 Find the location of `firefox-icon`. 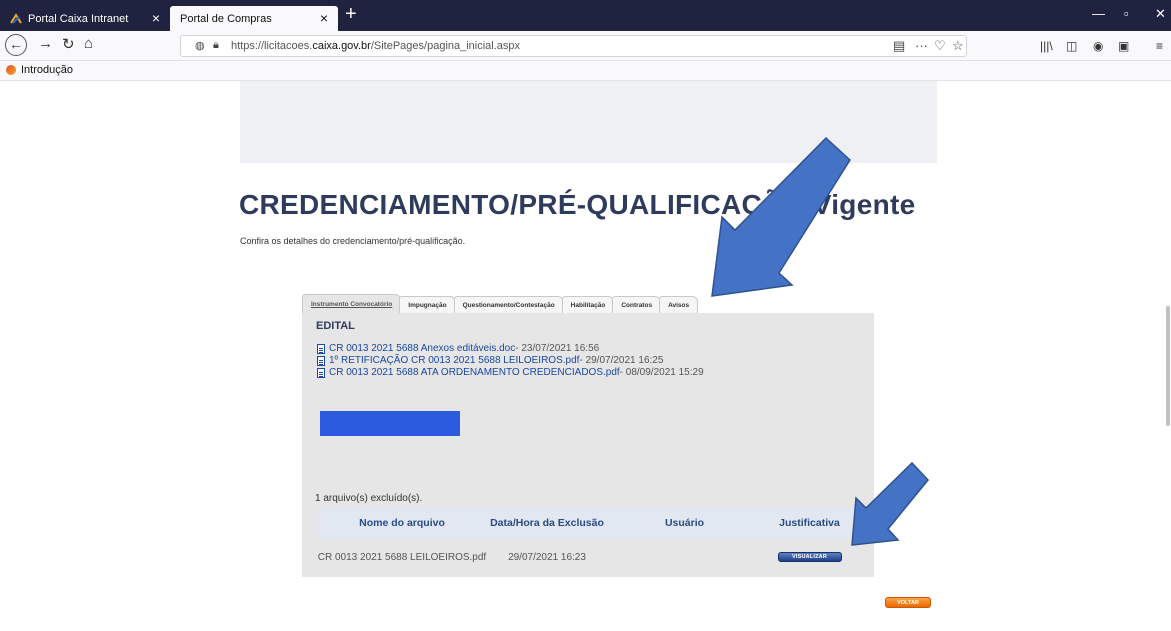

firefox-icon is located at coordinates (11, 70).